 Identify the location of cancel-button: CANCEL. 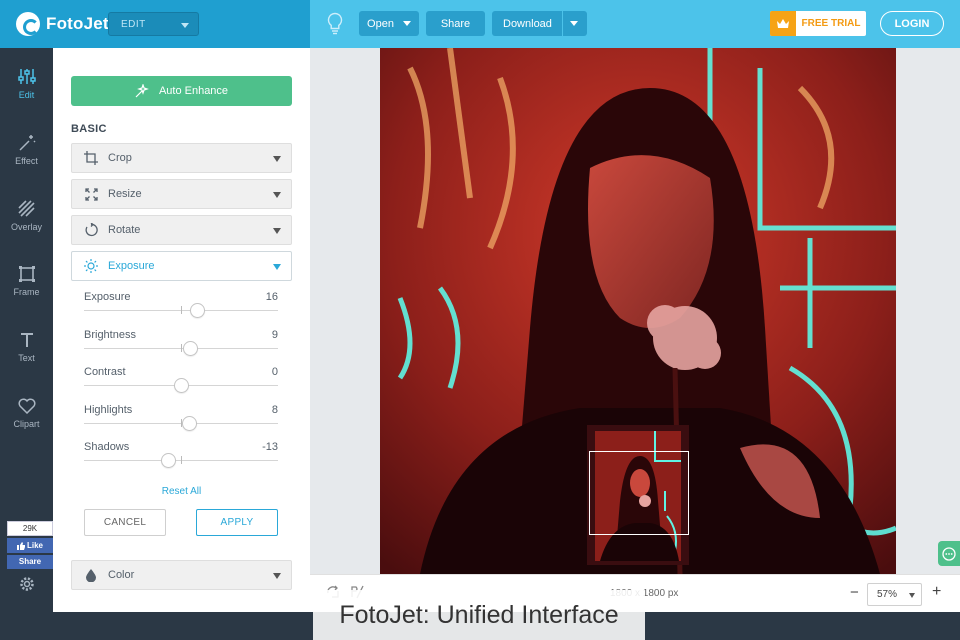
(125, 522).